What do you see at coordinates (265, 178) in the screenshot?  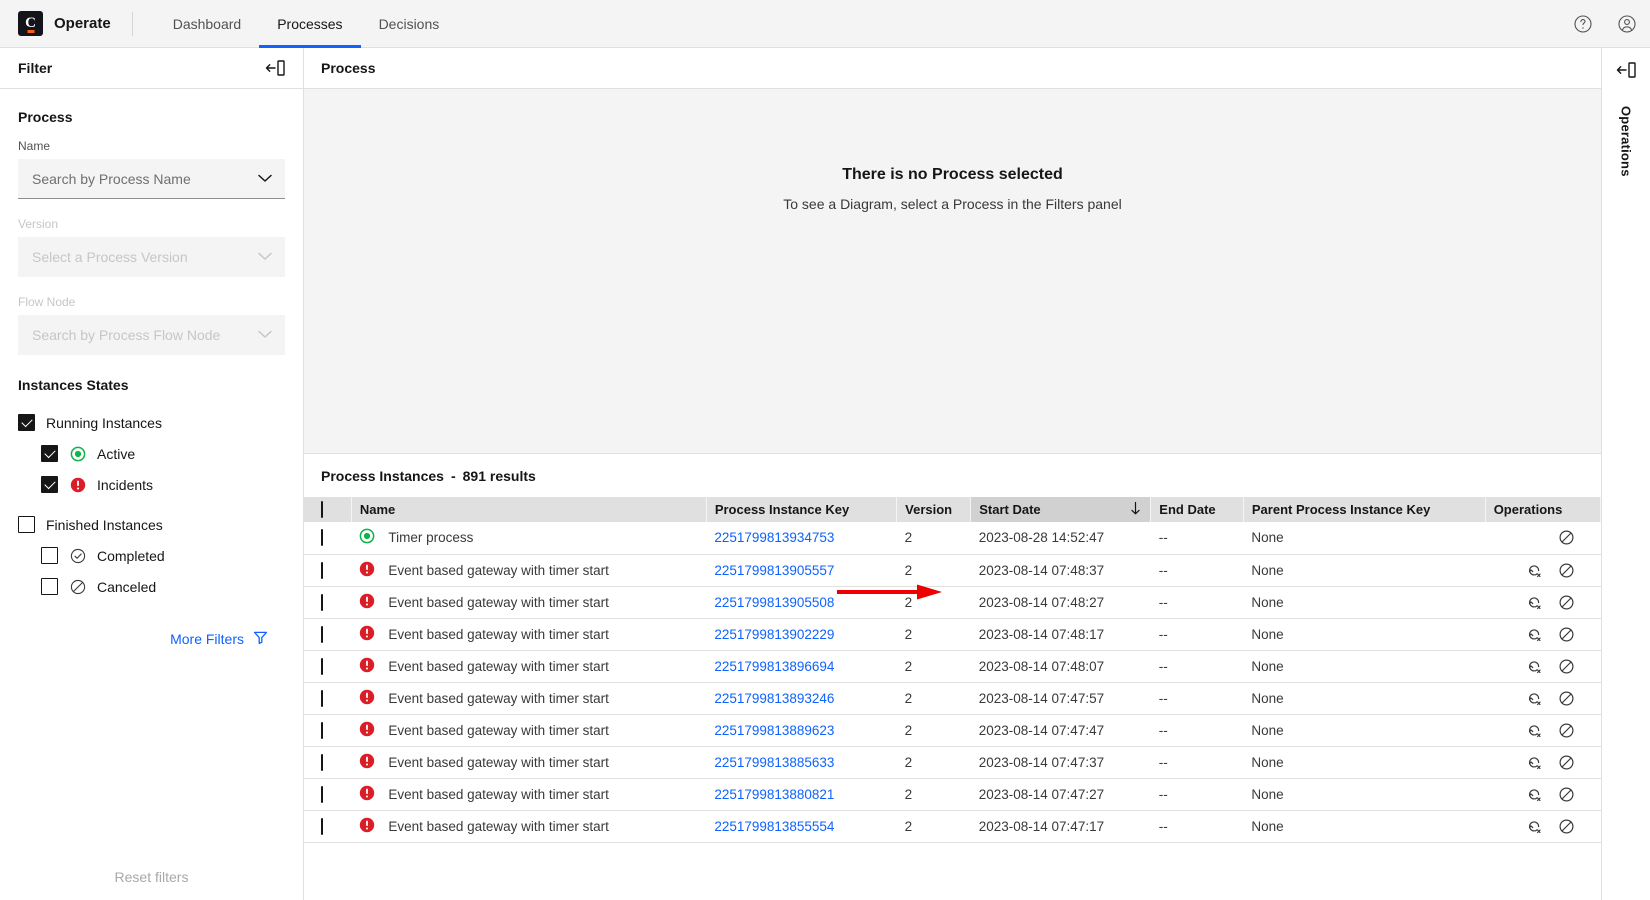 I see `chevron-down-icon` at bounding box center [265, 178].